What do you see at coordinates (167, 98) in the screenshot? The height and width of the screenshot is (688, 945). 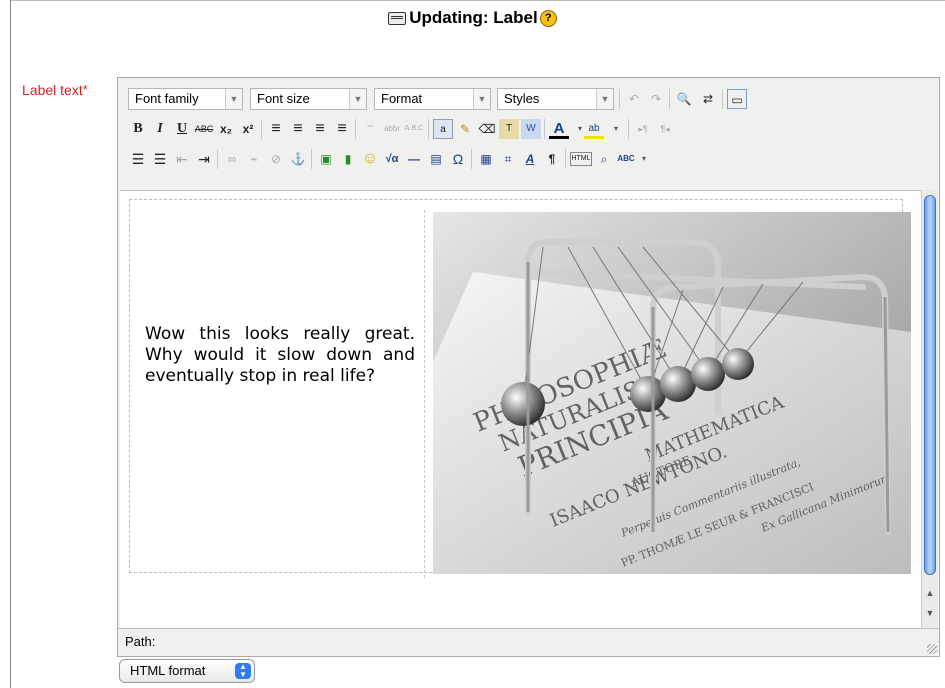 I see `font-family-label: Font family` at bounding box center [167, 98].